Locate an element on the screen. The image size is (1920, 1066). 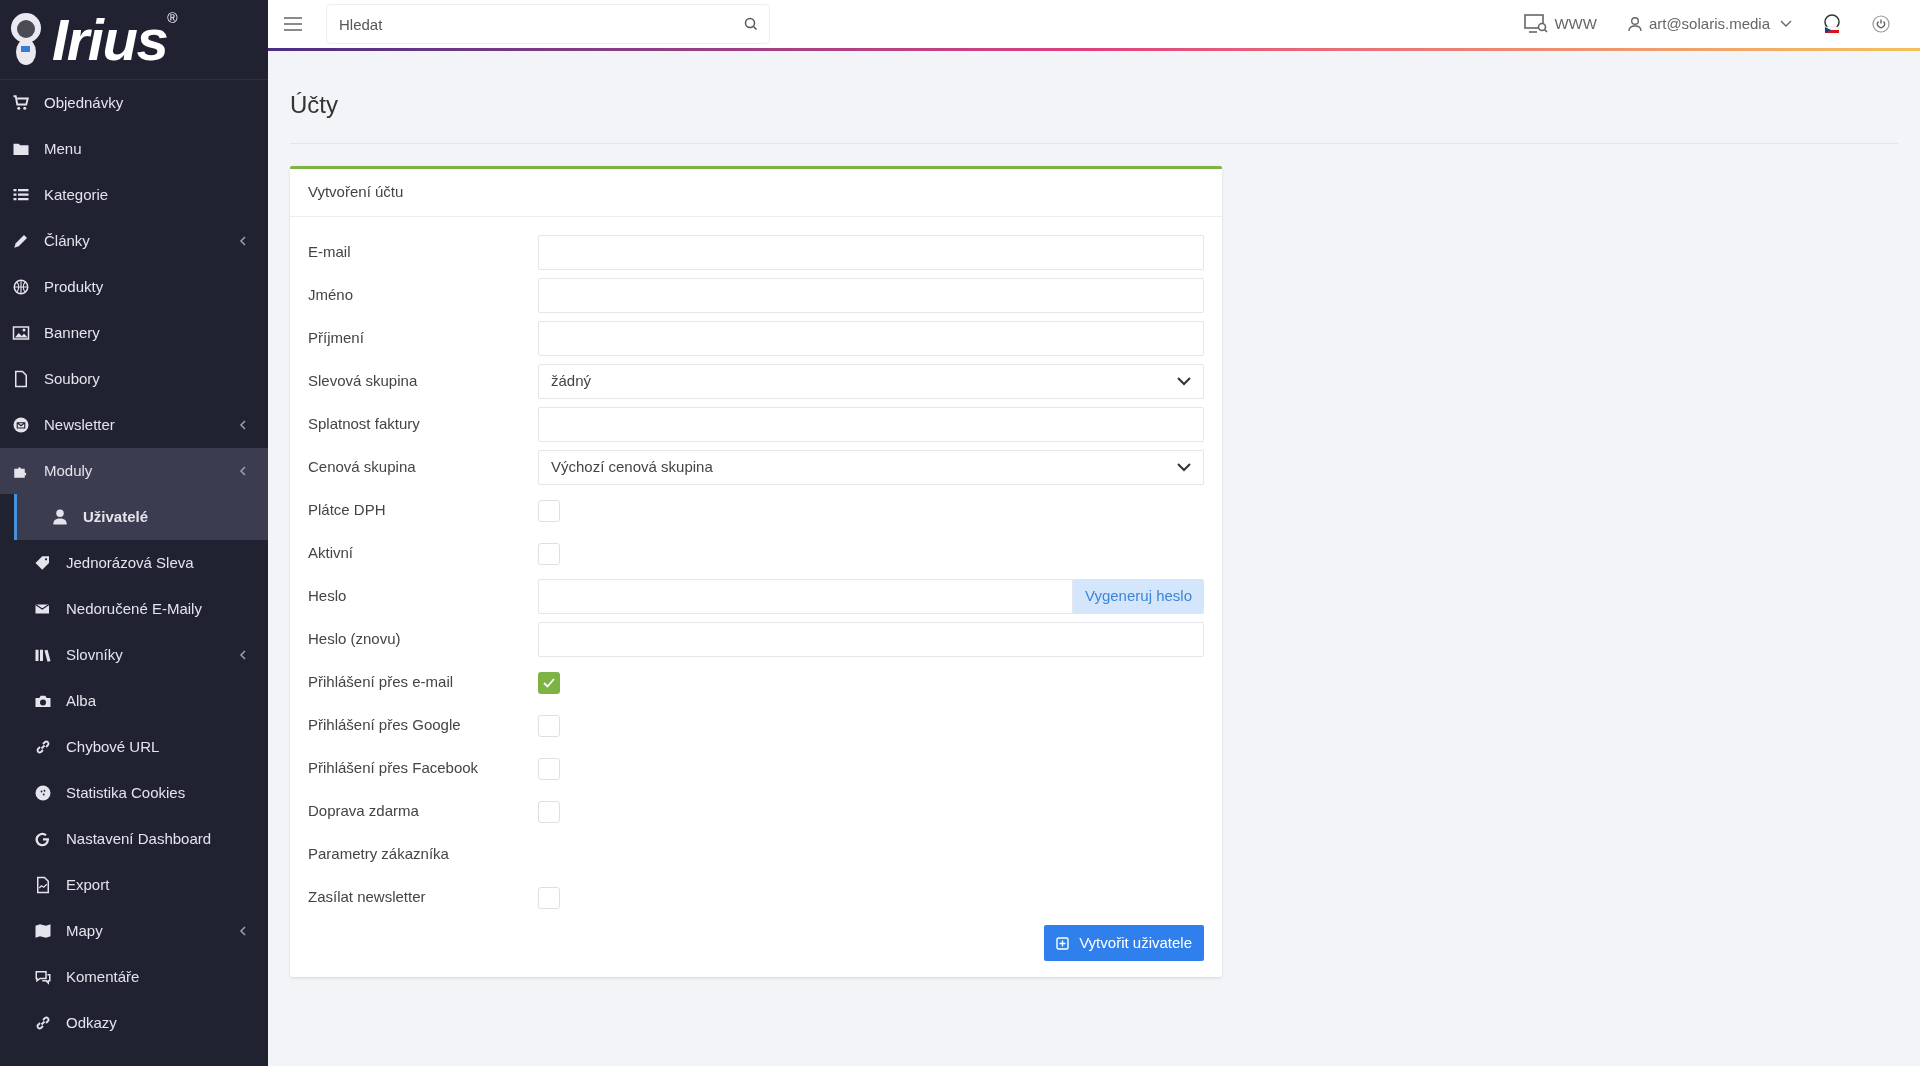
www-link: WWW is located at coordinates (1560, 24).